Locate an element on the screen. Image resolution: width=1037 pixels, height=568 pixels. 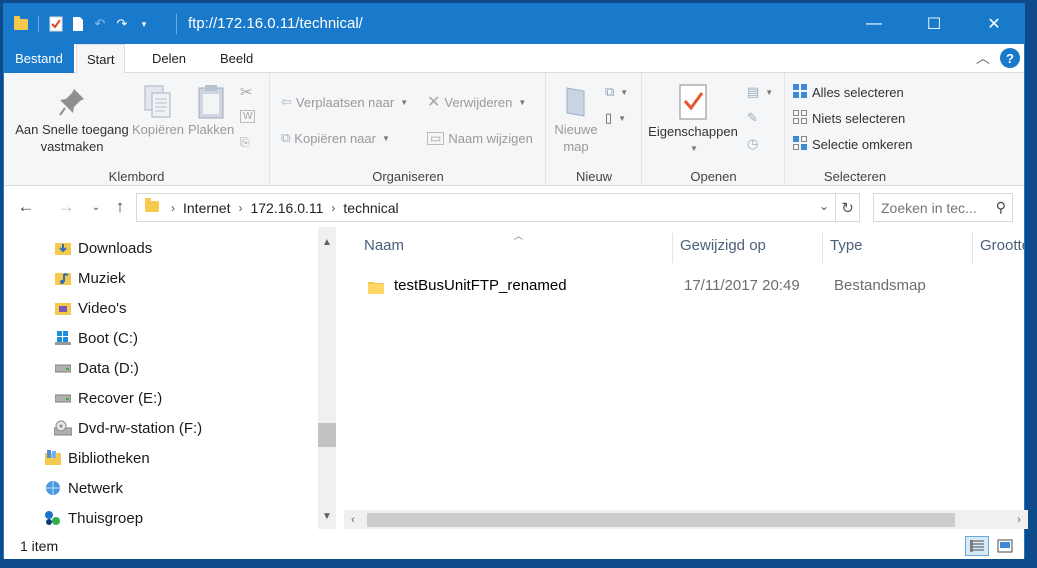
tab-bestand: Bestand is located at coordinates (39, 58).